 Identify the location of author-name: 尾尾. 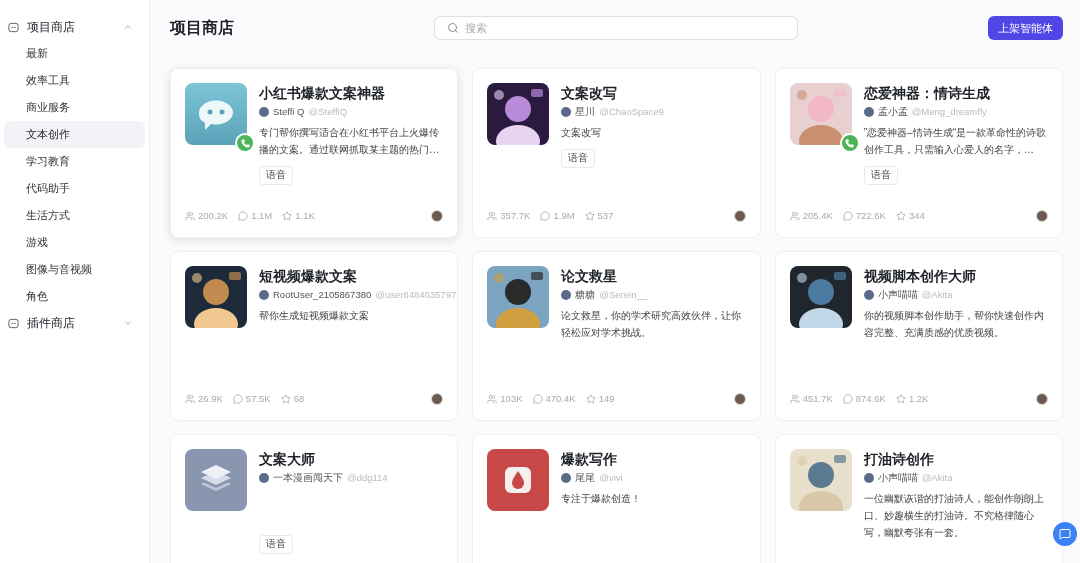
(585, 478).